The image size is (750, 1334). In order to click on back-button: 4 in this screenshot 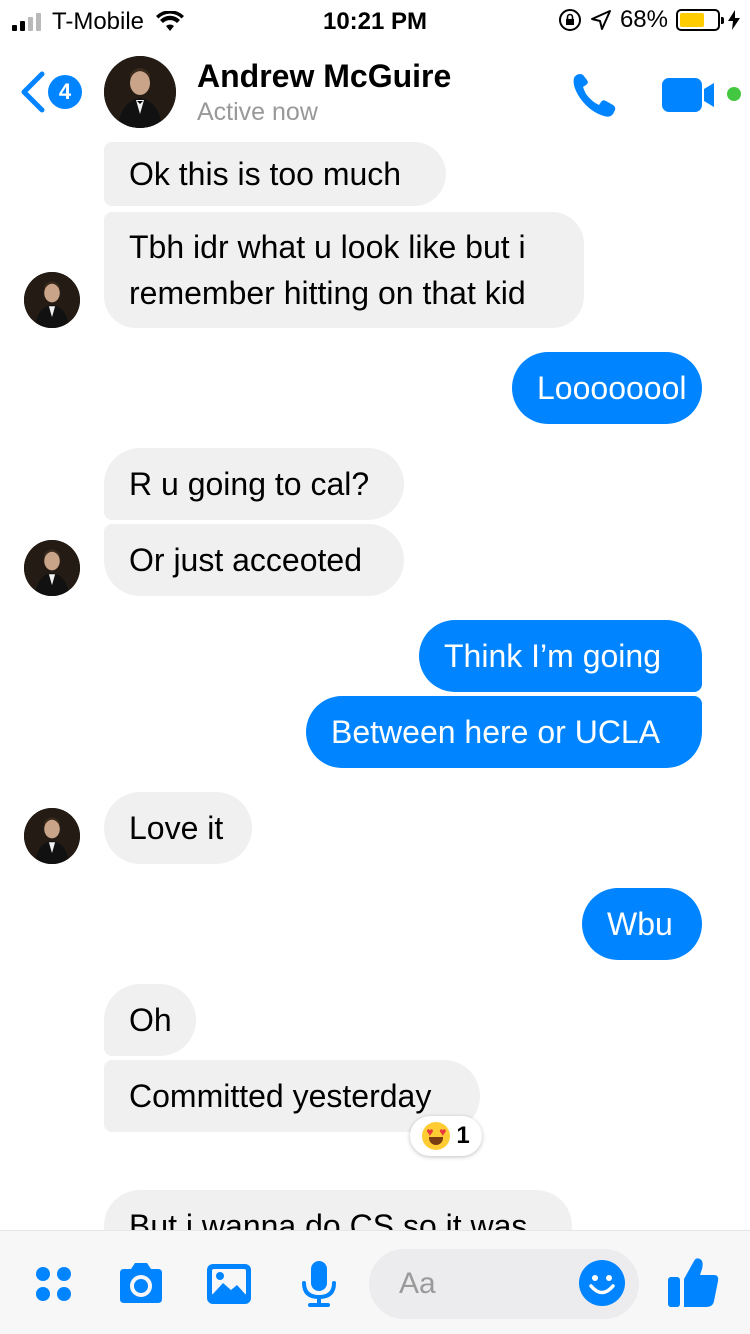, I will do `click(53, 92)`.